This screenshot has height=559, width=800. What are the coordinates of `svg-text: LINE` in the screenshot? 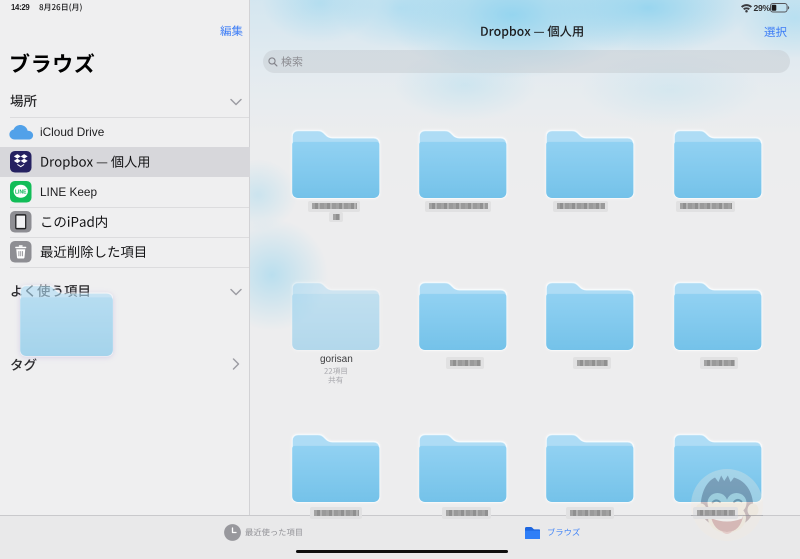 It's located at (21, 192).